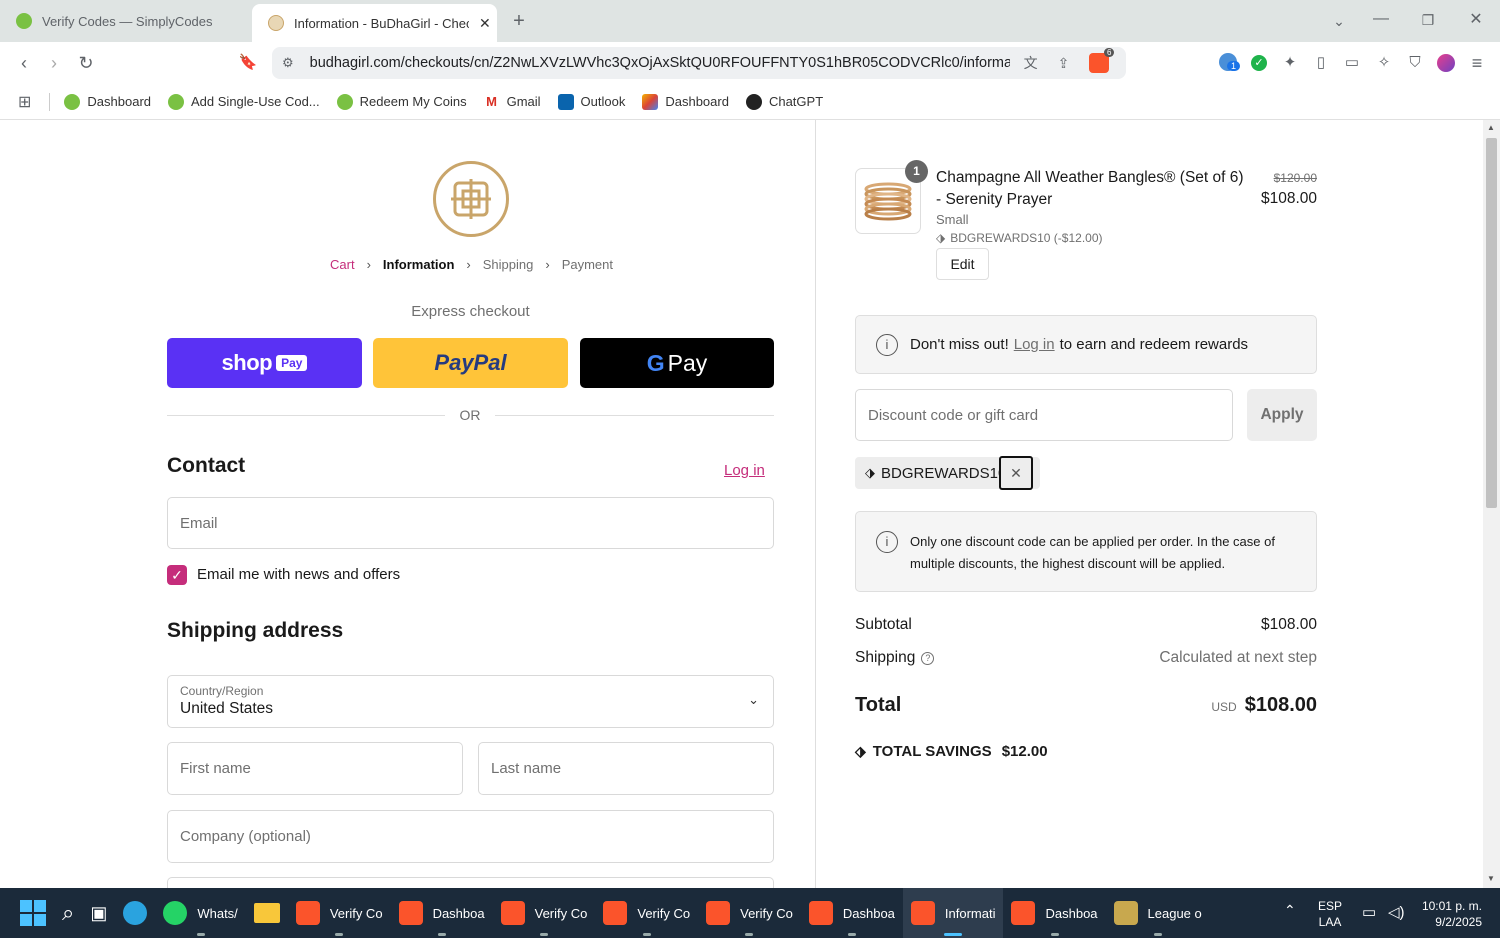 This screenshot has height=938, width=1500. I want to click on taskbar-app-verify-2: Verify Co, so click(544, 913).